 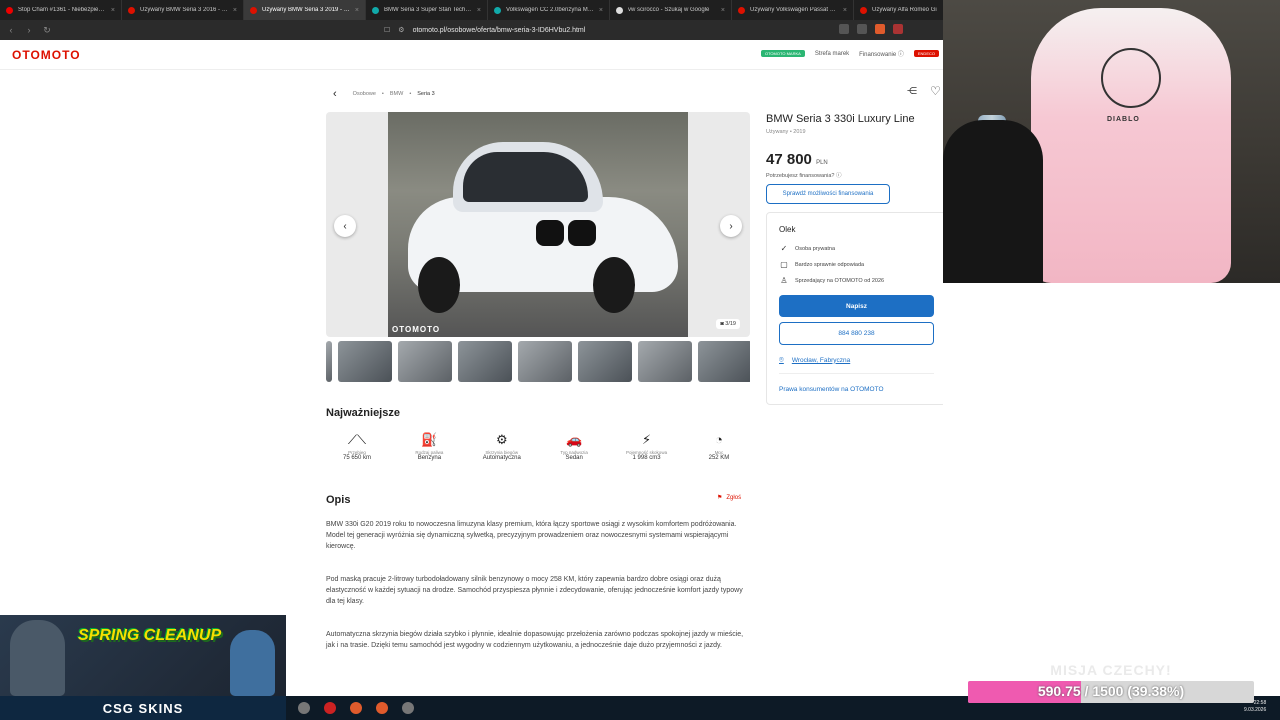 What do you see at coordinates (396, 94) in the screenshot?
I see `breadcrumb-item: BMW` at bounding box center [396, 94].